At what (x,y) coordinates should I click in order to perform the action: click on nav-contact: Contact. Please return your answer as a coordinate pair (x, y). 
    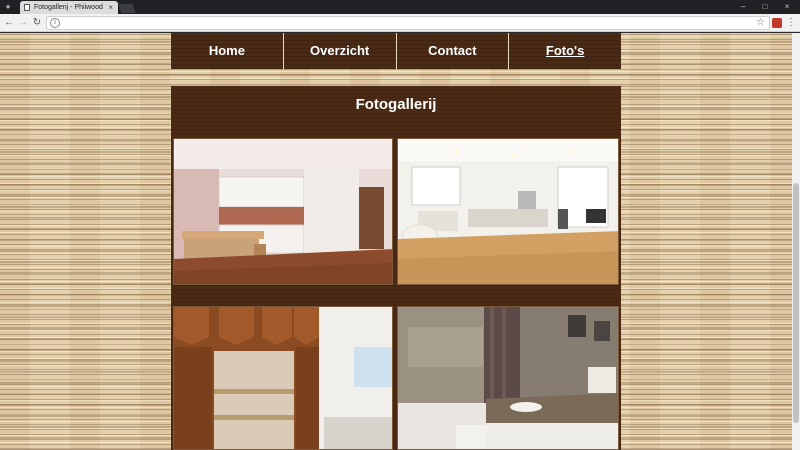
    Looking at the image, I should click on (453, 51).